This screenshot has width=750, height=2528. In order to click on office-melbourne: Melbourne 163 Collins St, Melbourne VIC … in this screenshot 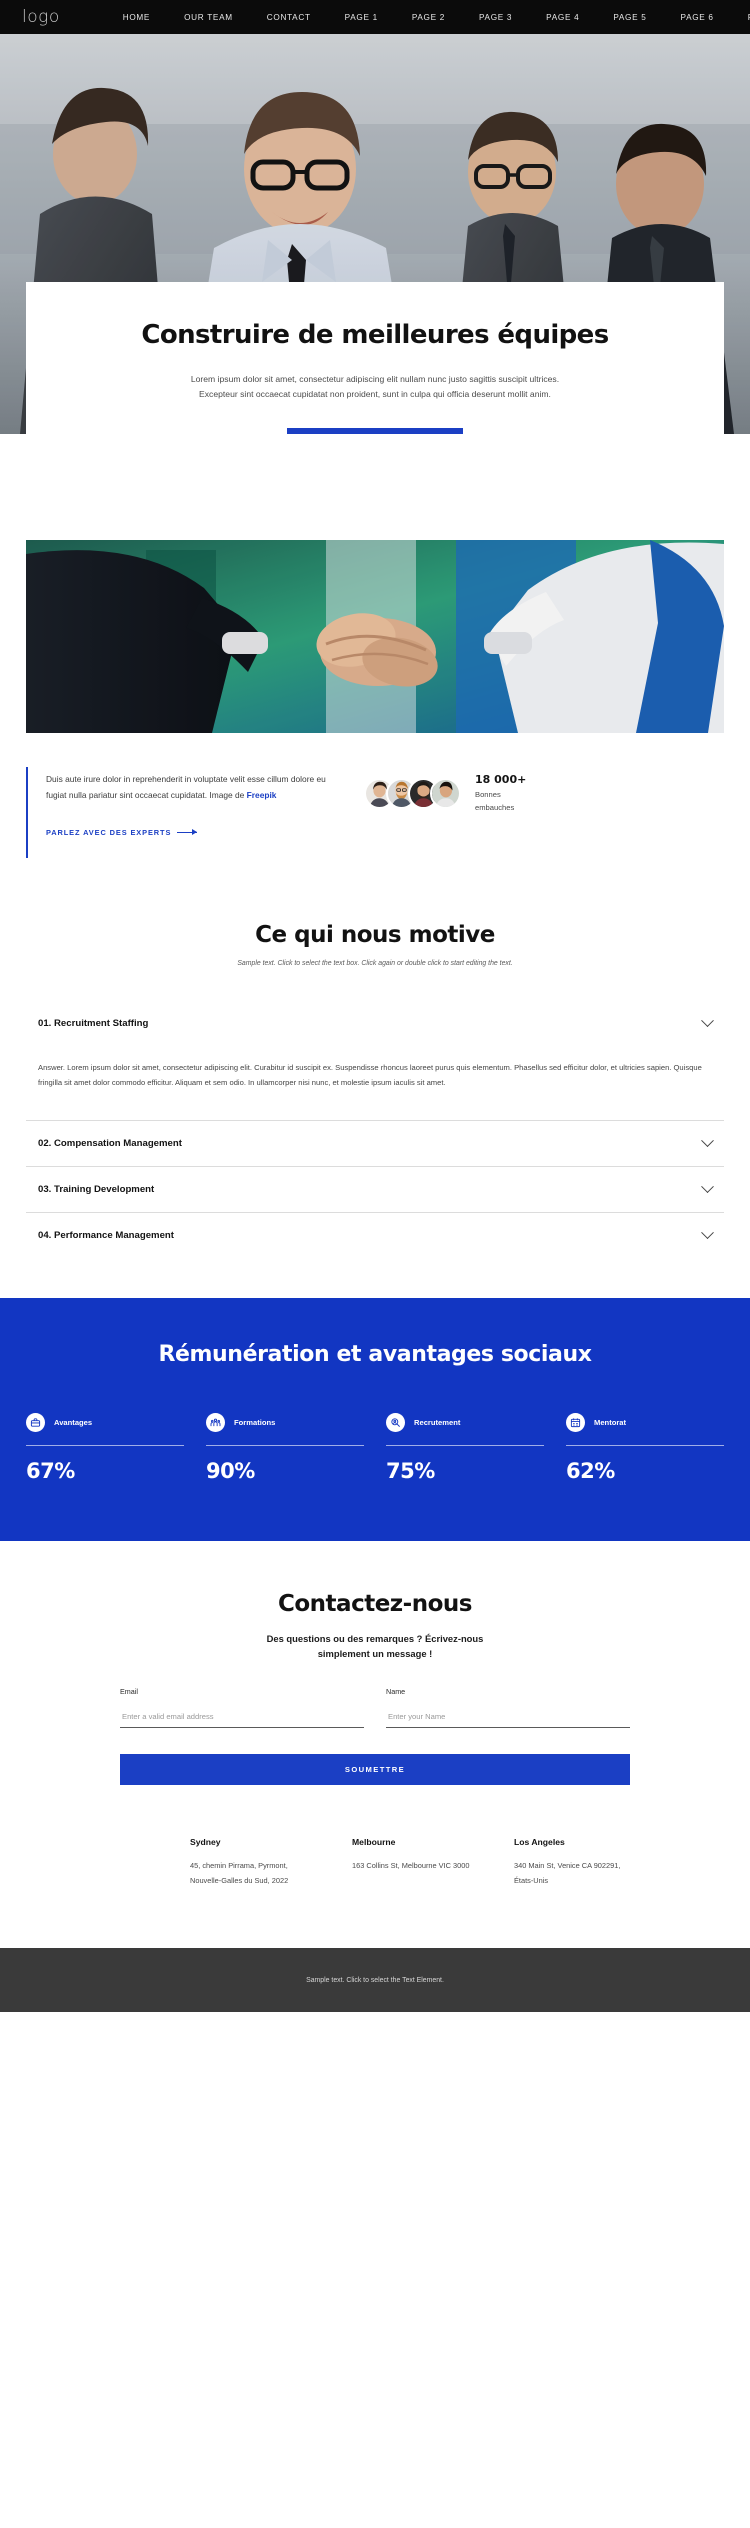, I will do `click(411, 1862)`.